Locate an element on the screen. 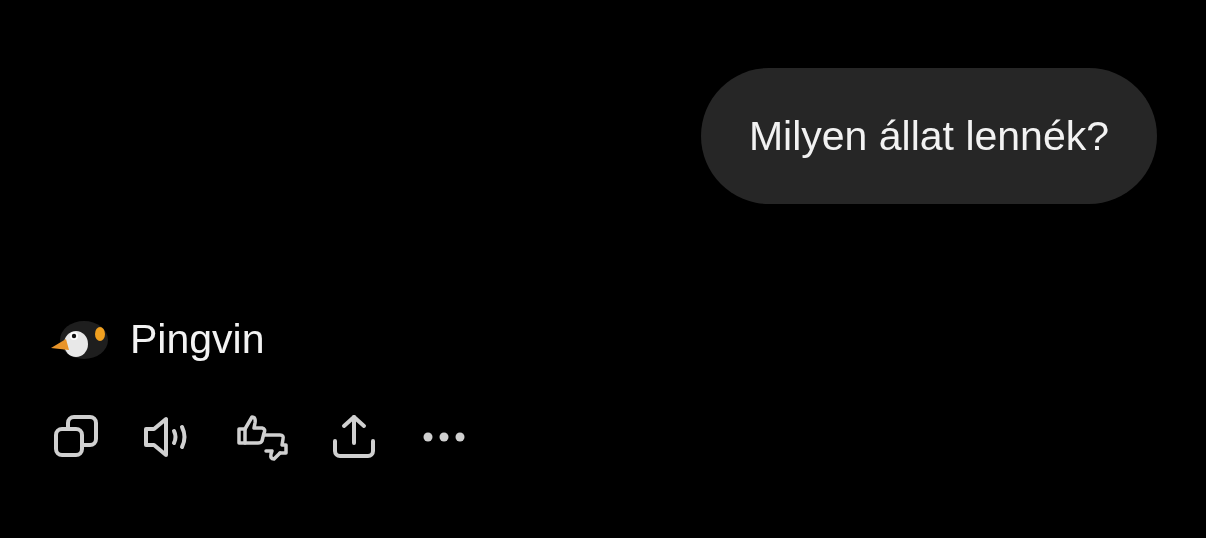 This screenshot has width=1206, height=538. share-icon is located at coordinates (354, 437).